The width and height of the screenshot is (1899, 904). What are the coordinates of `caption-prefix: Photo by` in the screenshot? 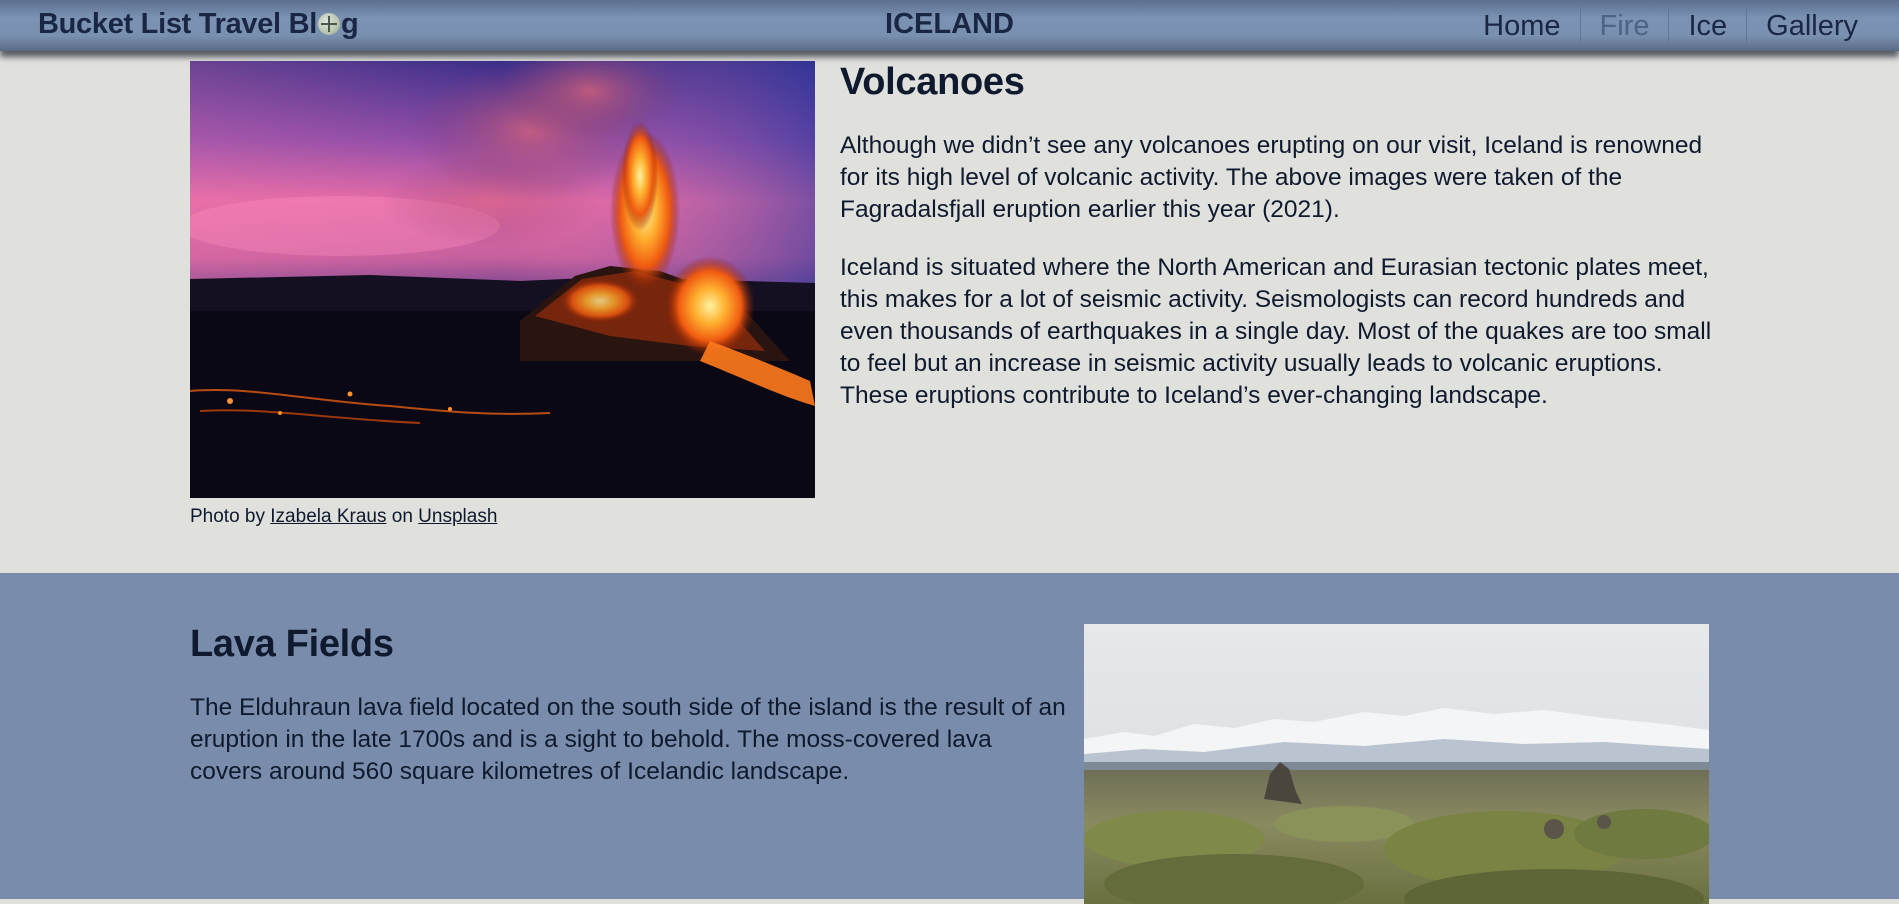 It's located at (230, 516).